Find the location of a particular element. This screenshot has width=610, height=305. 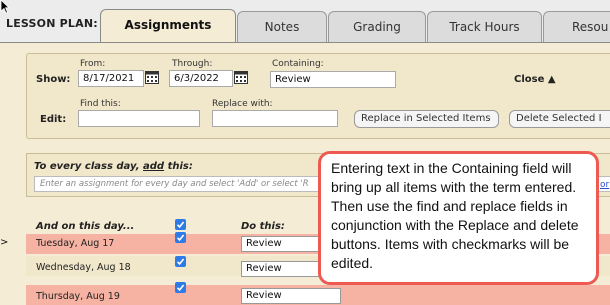

edit-label: Edit: is located at coordinates (53, 119).